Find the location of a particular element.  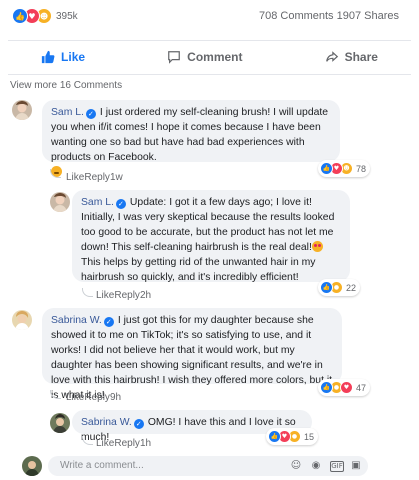

comment-actions: LikeReply9h is located at coordinates (93, 397).